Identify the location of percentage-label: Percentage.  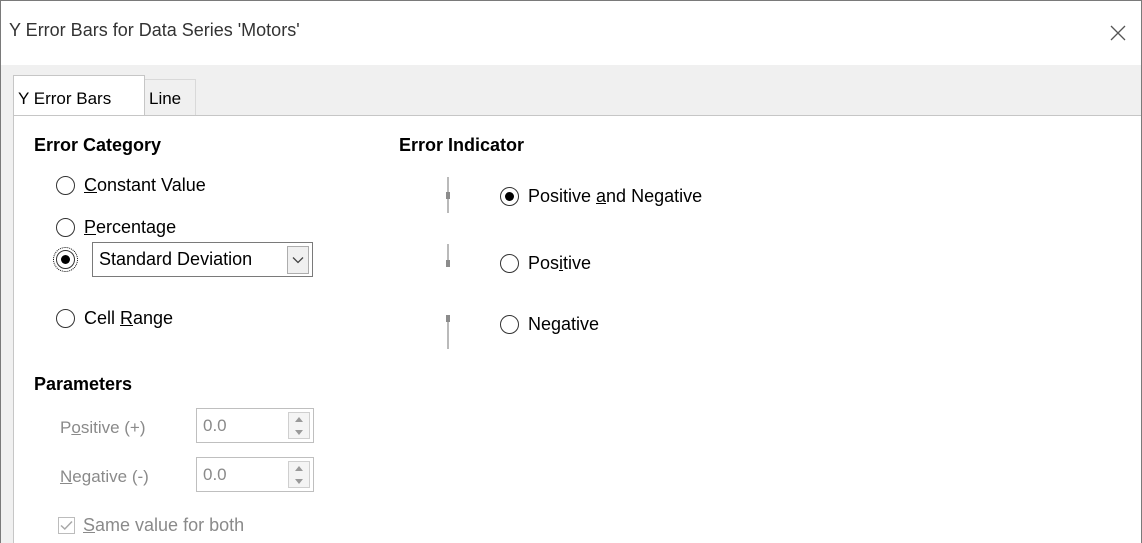
(130, 227).